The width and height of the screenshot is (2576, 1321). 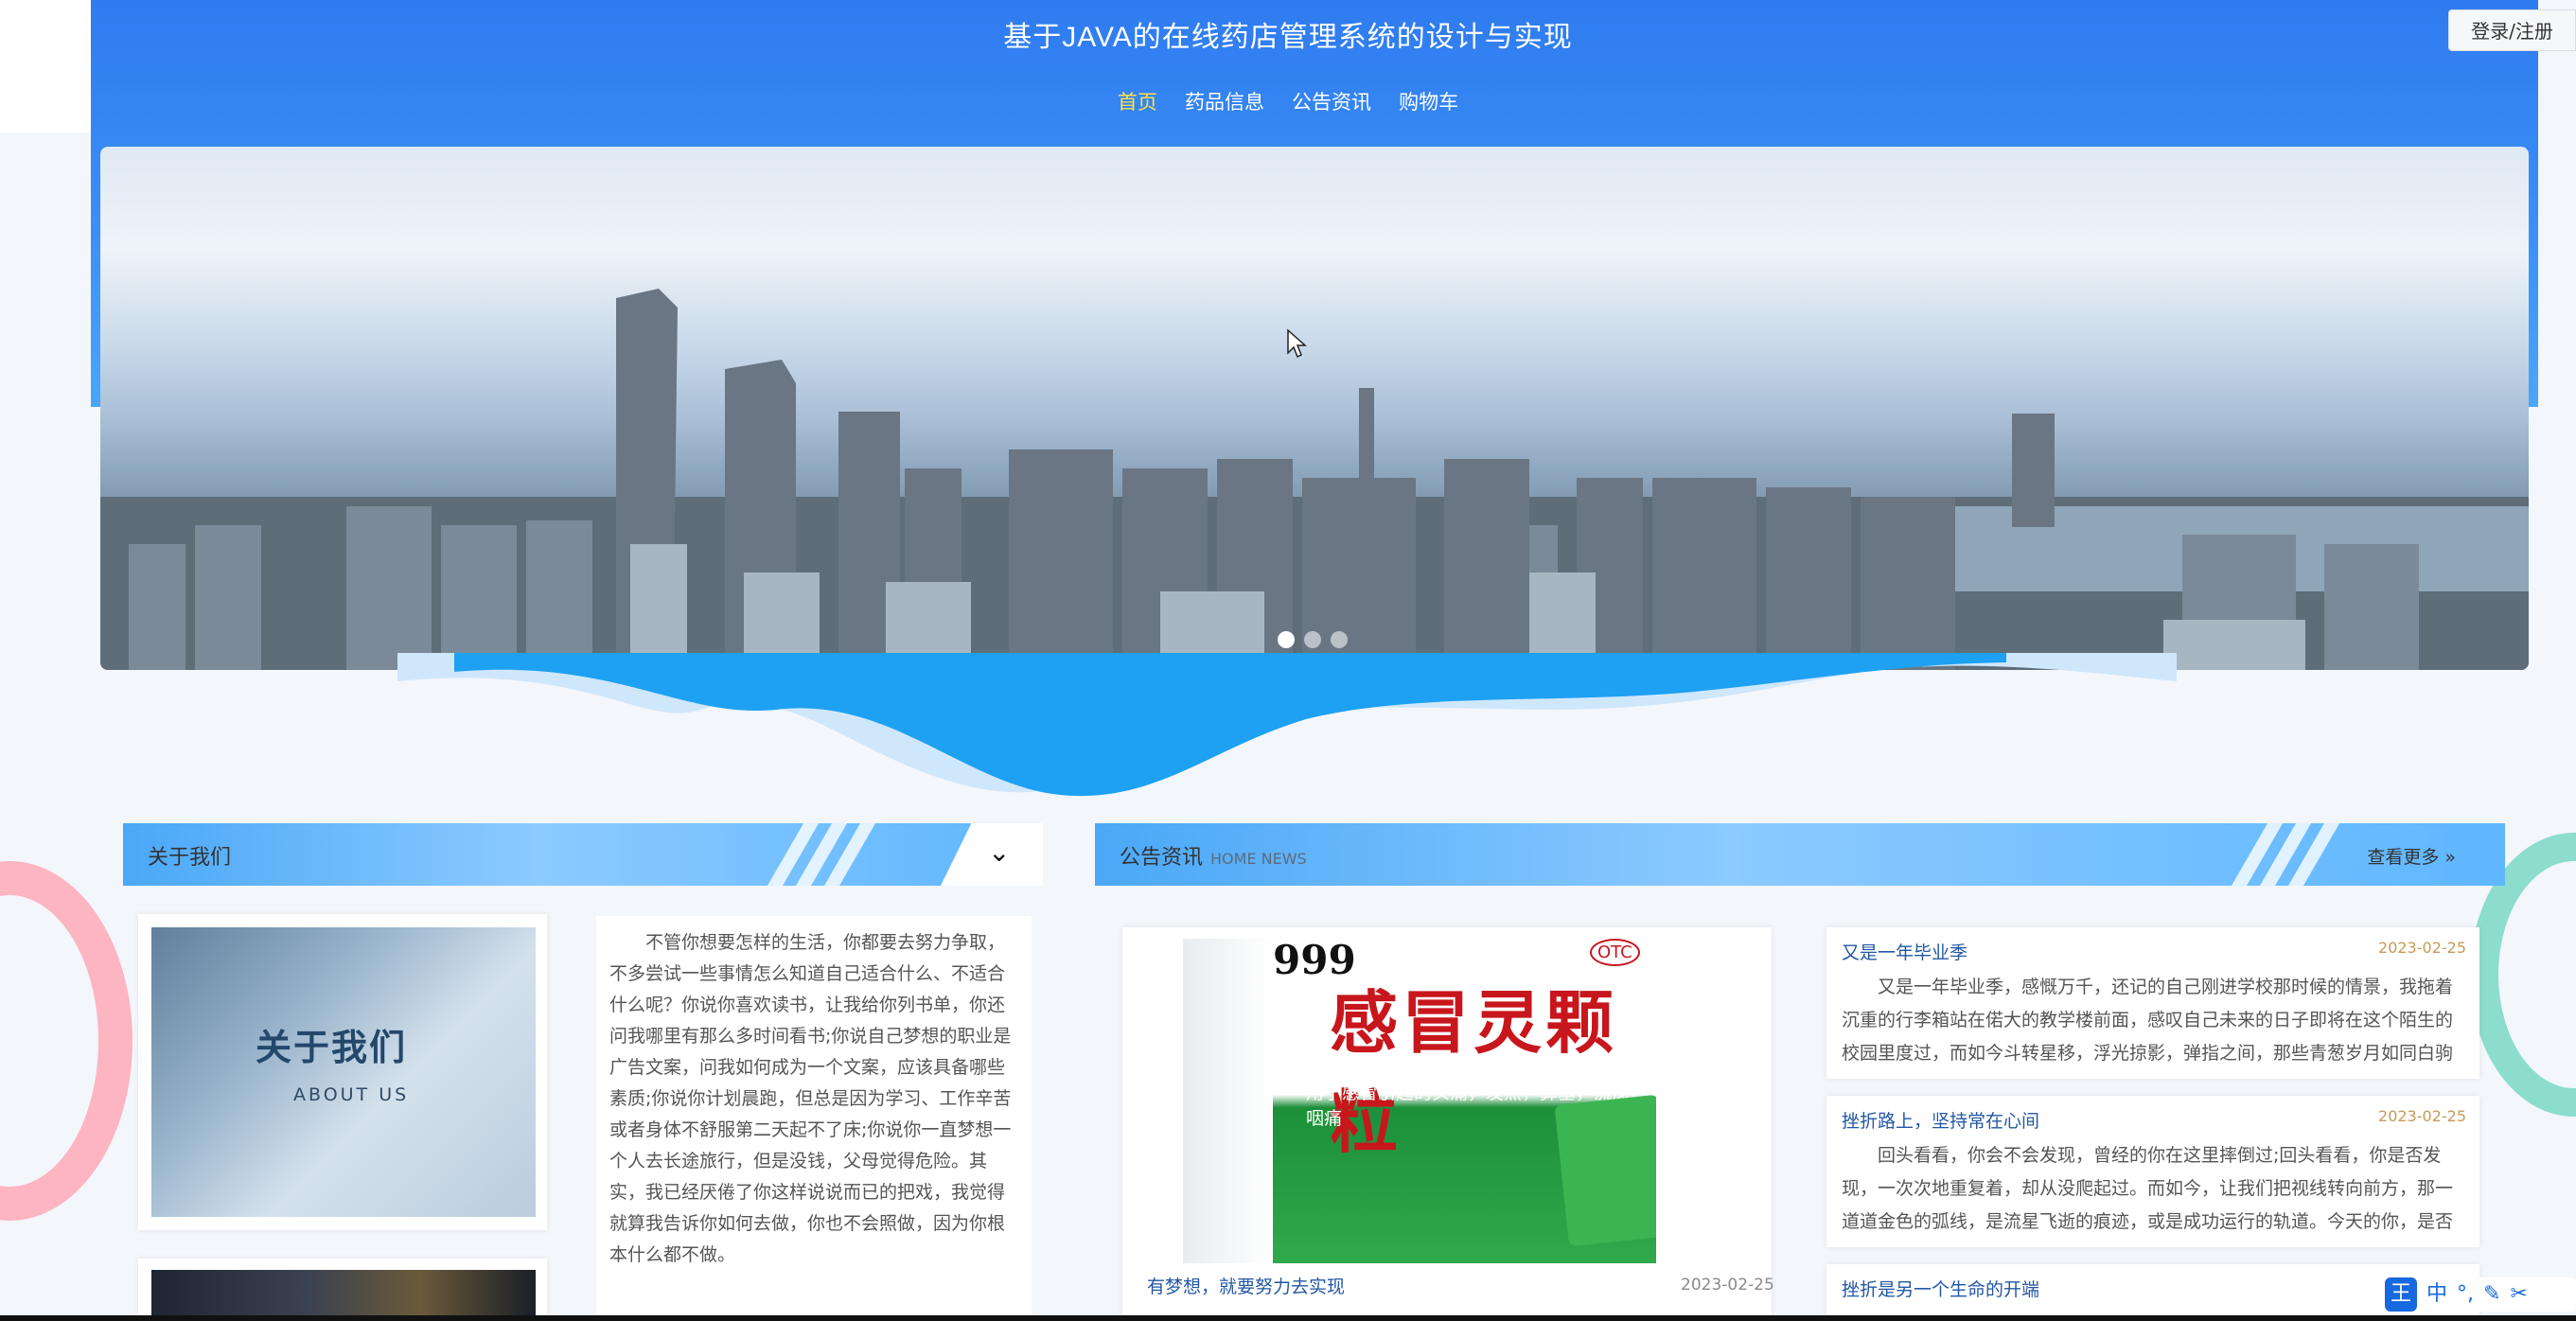 What do you see at coordinates (2411, 856) in the screenshot?
I see `view-more-link: 查看更多 »` at bounding box center [2411, 856].